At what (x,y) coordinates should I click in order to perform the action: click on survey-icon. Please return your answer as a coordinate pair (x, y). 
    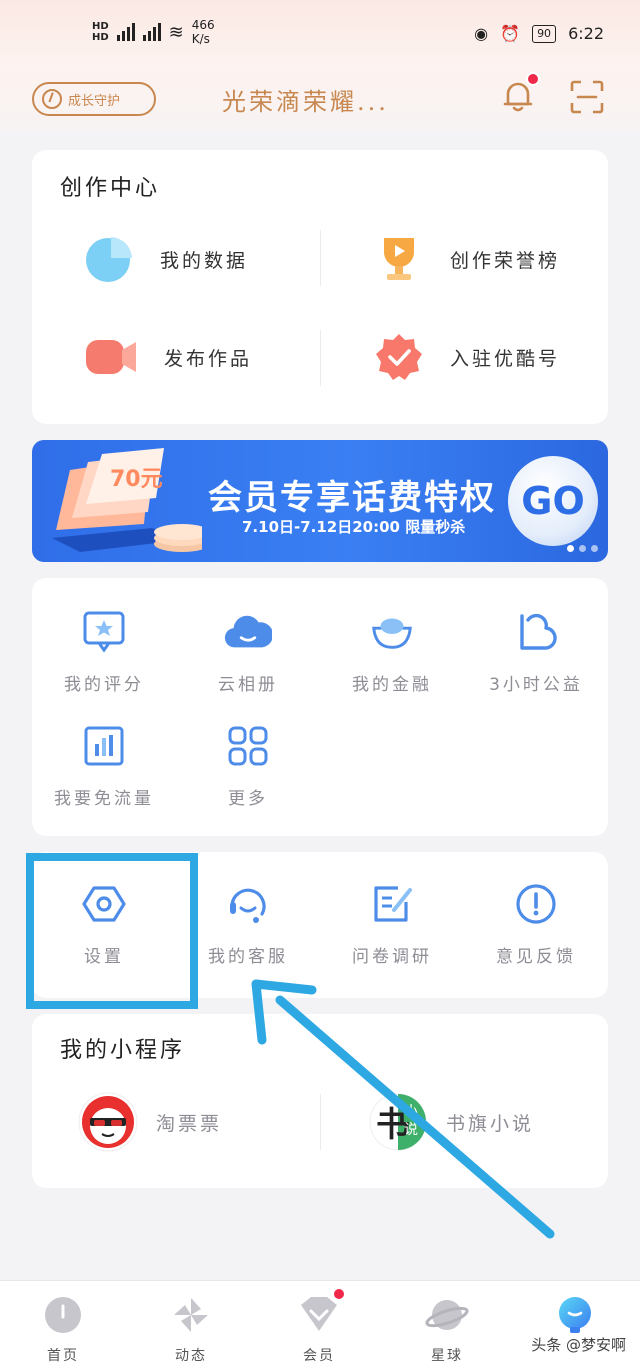
    Looking at the image, I should click on (392, 904).